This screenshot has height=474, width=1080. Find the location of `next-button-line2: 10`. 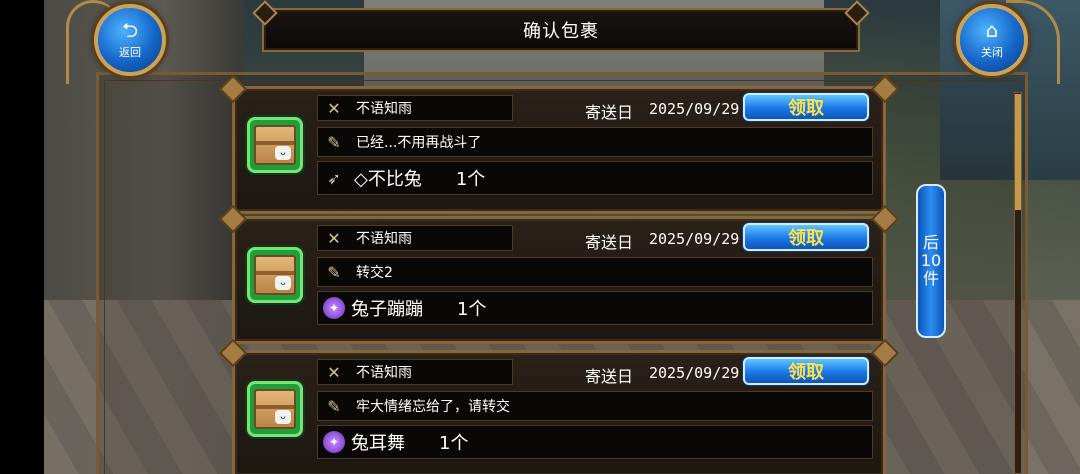

next-button-line2: 10 is located at coordinates (931, 260).